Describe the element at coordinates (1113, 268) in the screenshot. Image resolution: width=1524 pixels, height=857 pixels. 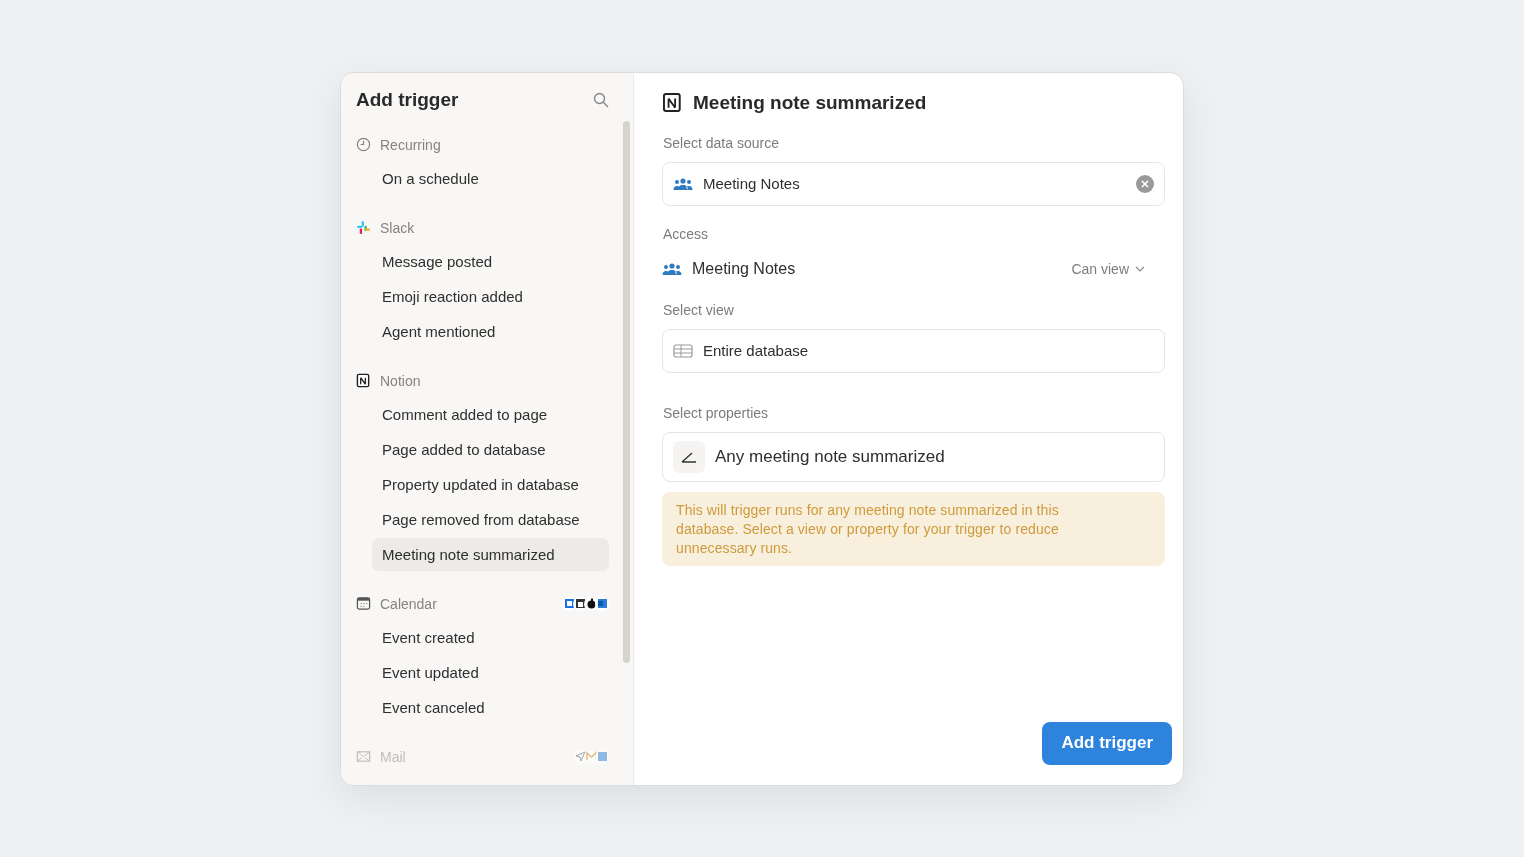
I see `permission-dropdown: Can view` at that location.